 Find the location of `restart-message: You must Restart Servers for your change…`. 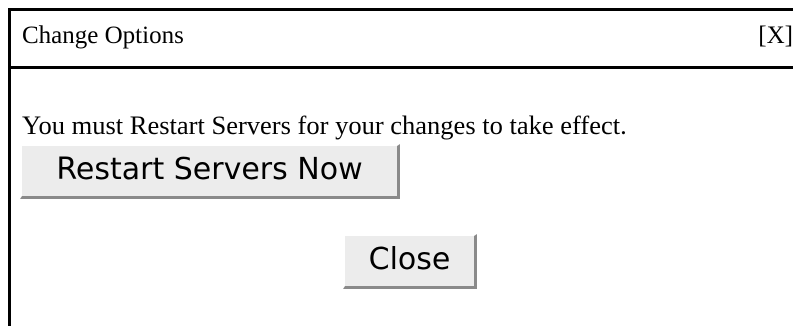

restart-message: You must Restart Servers for your change… is located at coordinates (324, 125).